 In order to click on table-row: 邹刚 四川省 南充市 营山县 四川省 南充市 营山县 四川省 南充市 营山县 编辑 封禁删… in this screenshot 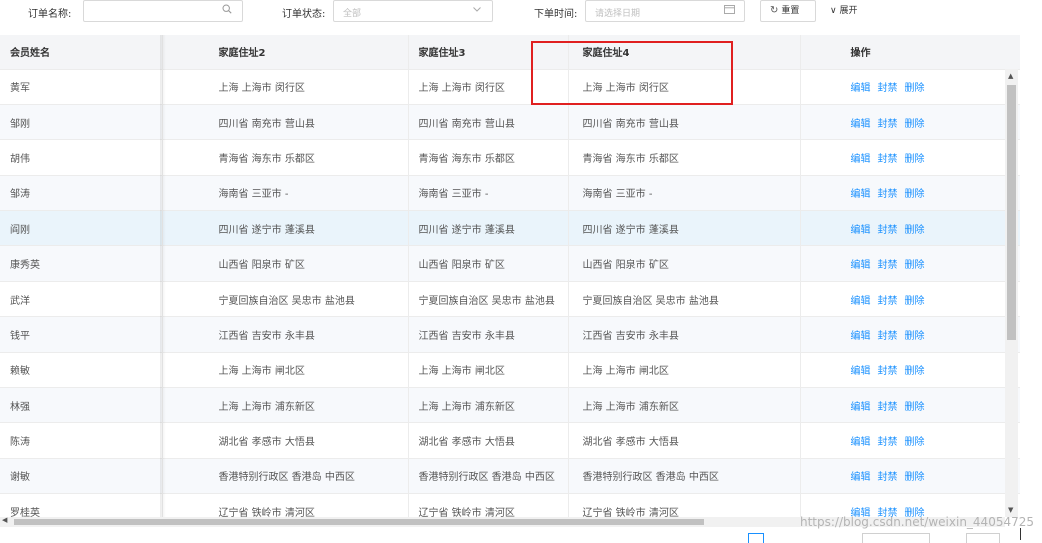, I will do `click(510, 122)`.